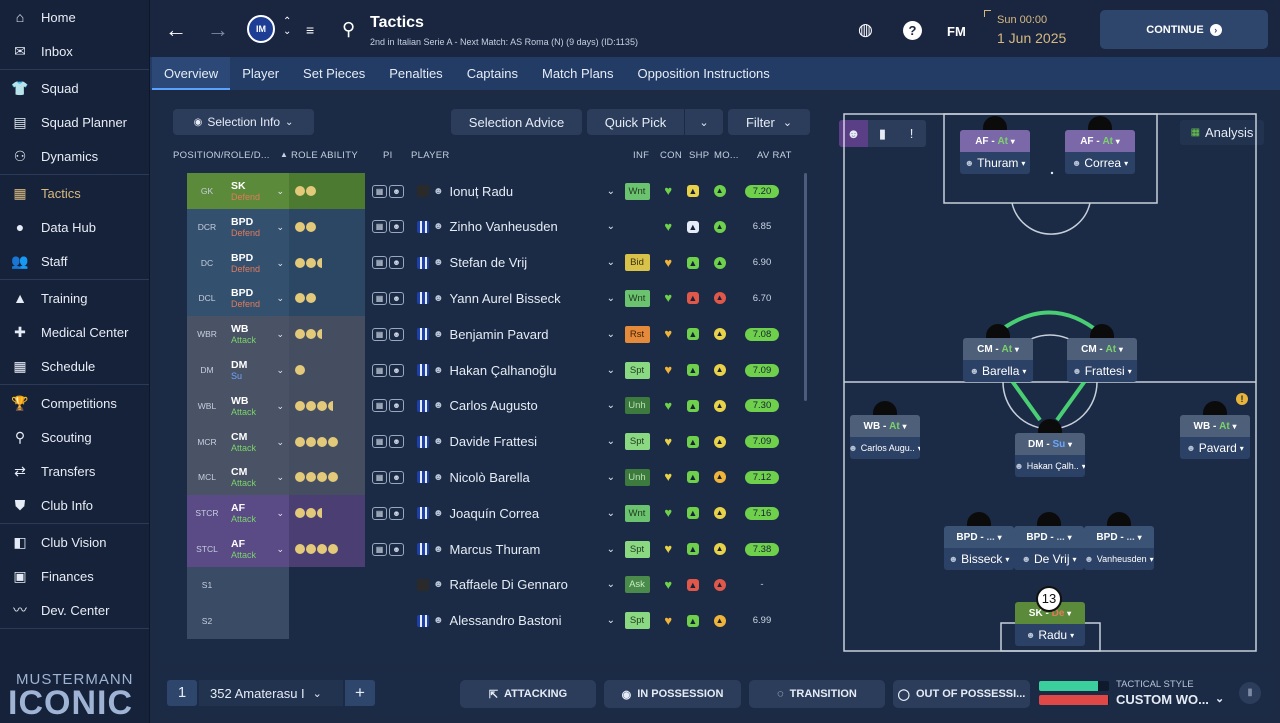  Describe the element at coordinates (1100, 146) in the screenshot. I see `pitch-player-correa: AF - At ▾ ☻ Correa ▾` at that location.